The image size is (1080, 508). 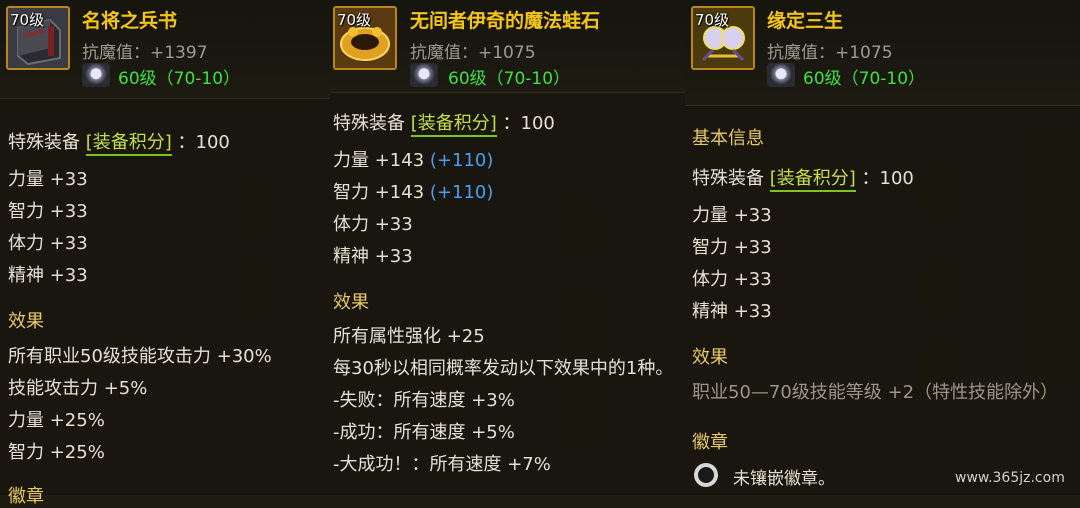 I want to click on effect-line: -成功：所有速度 +5%, so click(x=424, y=432).